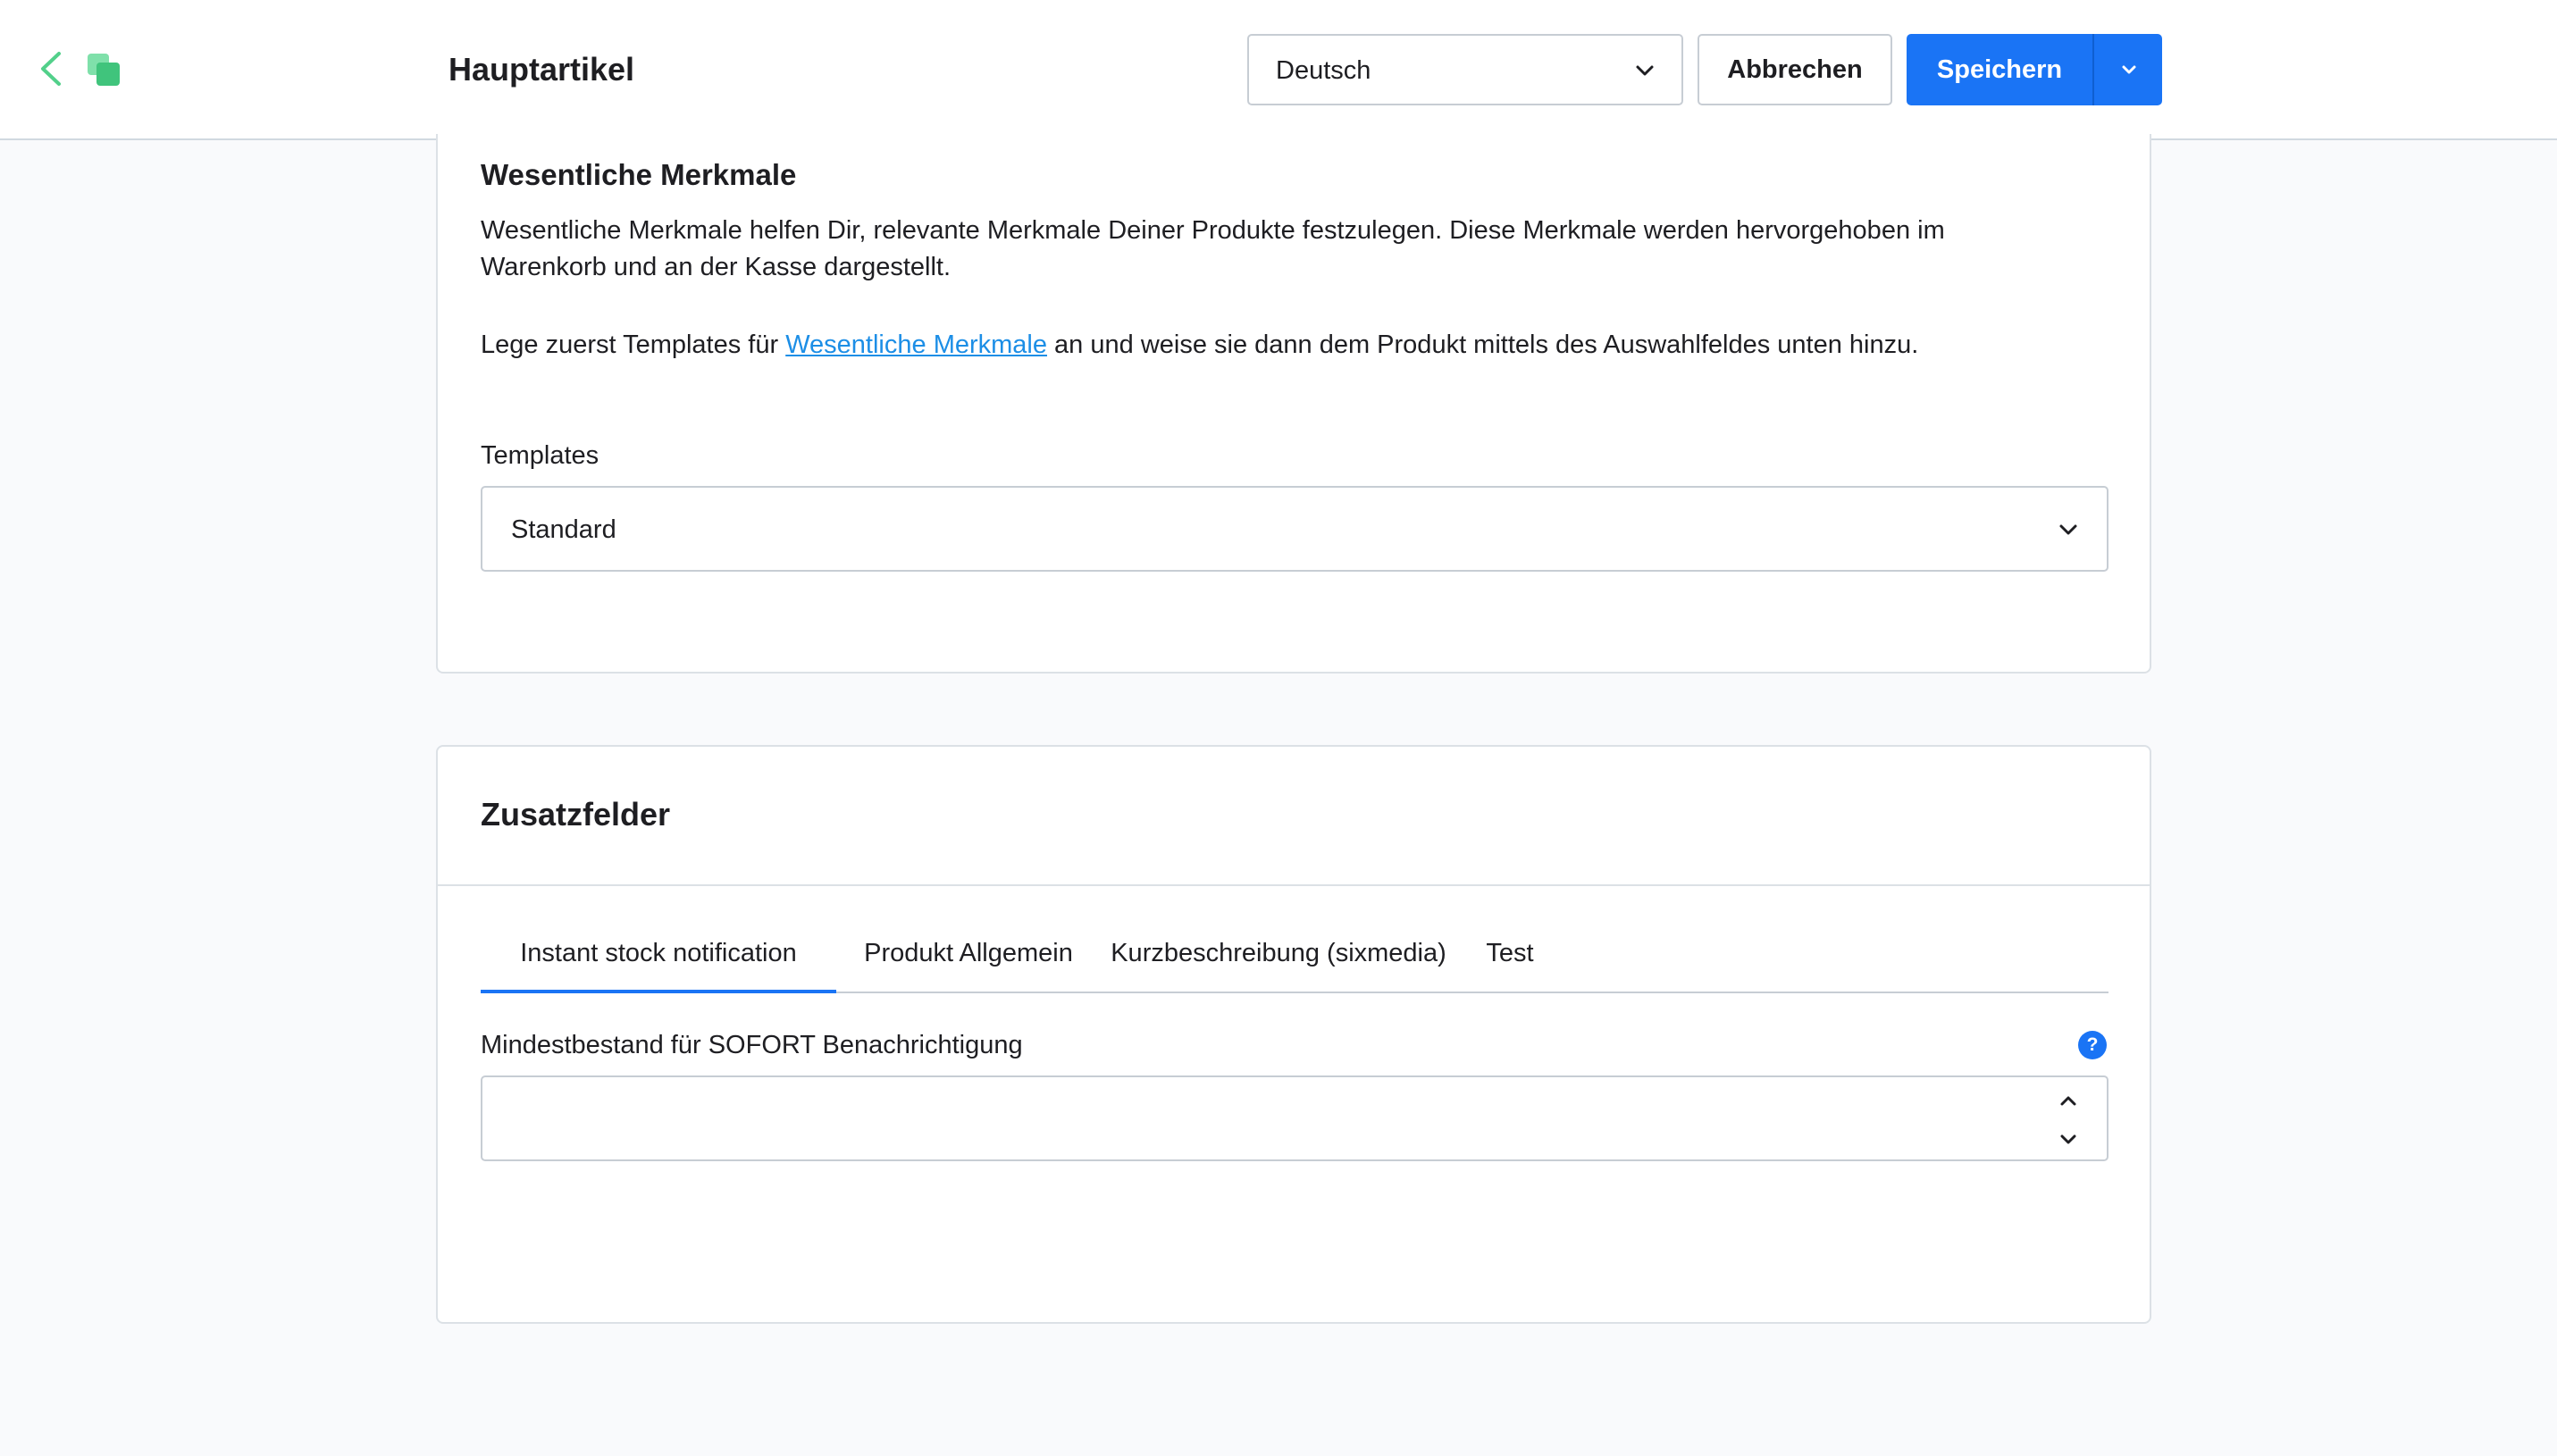 This screenshot has width=2557, height=1456. I want to click on copy-icon, so click(104, 70).